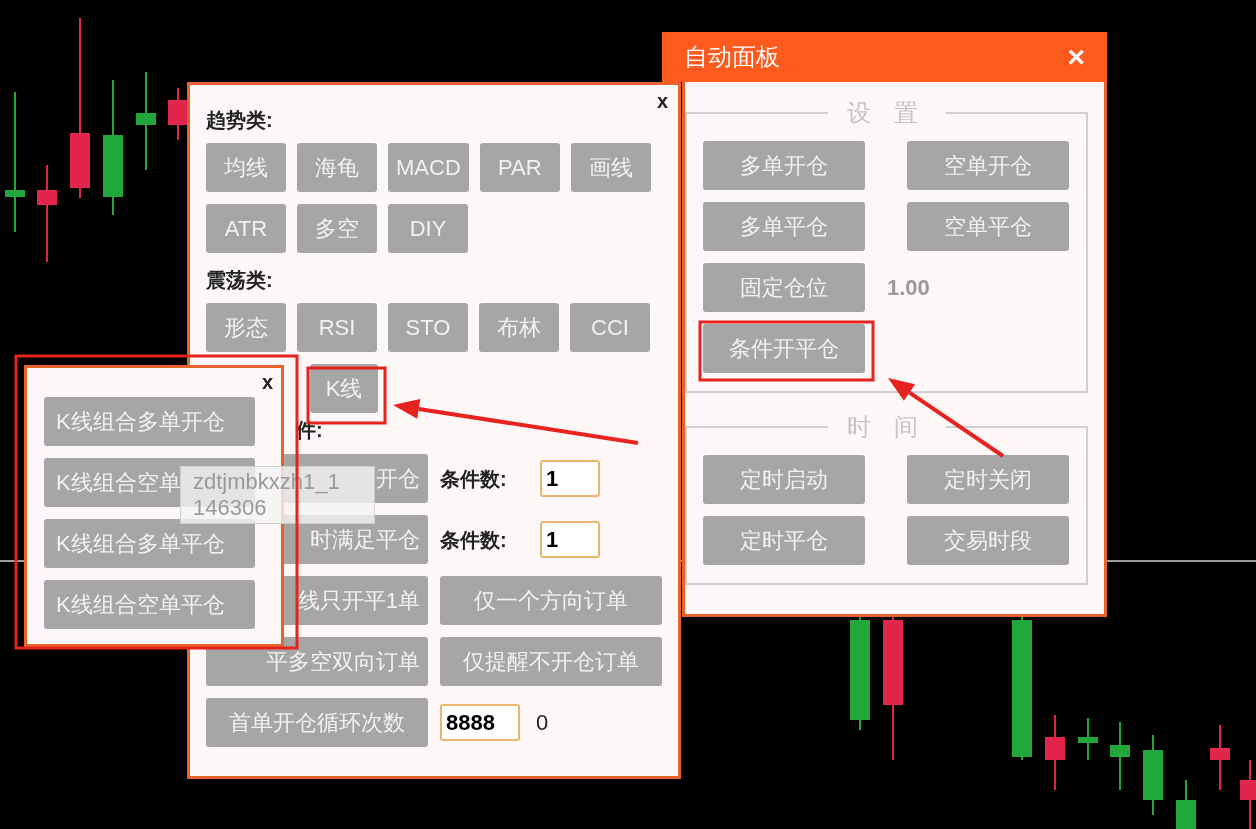 This screenshot has height=829, width=1256. I want to click on indicator-button: 形态, so click(246, 327).